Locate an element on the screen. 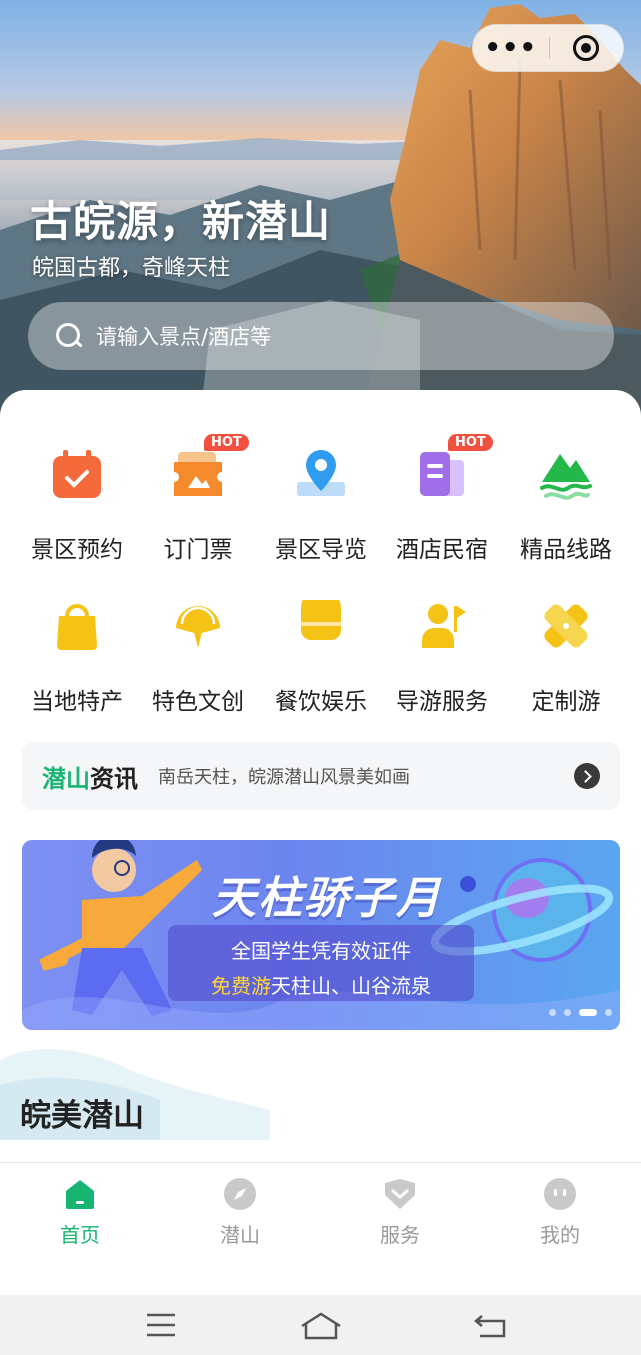  grid-item-label: 酒店民宿 is located at coordinates (442, 550).